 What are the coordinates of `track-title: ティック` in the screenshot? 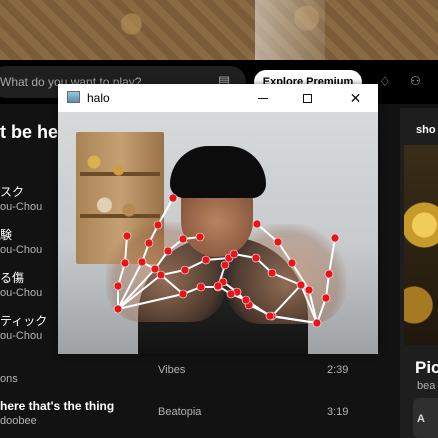 It's located at (23, 320).